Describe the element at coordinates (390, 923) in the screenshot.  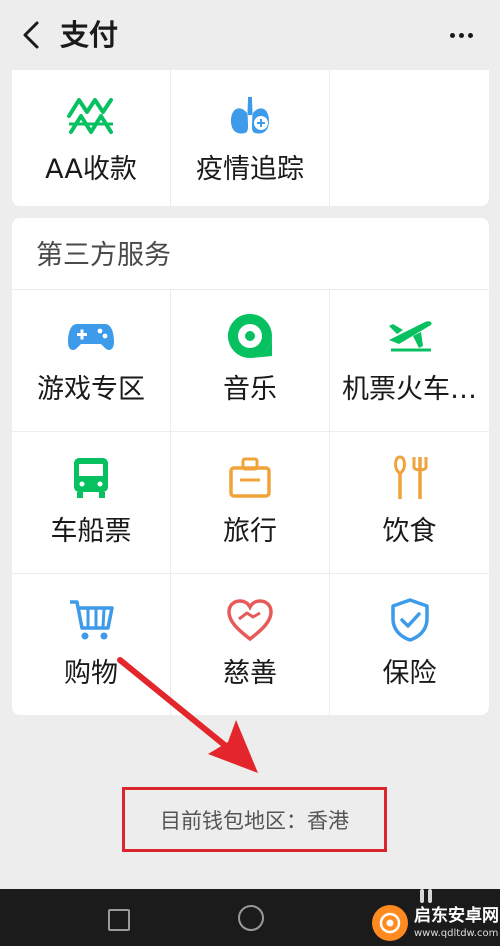
I see `watermark-logo-icon` at that location.